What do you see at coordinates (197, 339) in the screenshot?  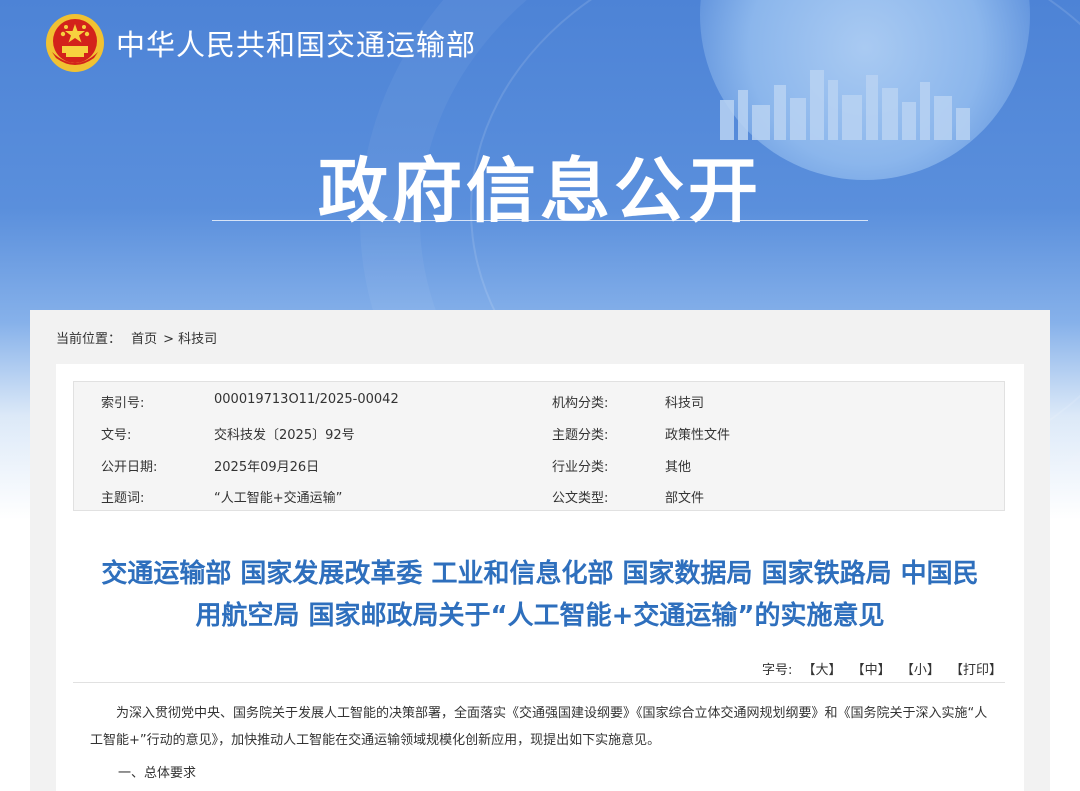 I see `breadcrumb-item-keji: 科技司` at bounding box center [197, 339].